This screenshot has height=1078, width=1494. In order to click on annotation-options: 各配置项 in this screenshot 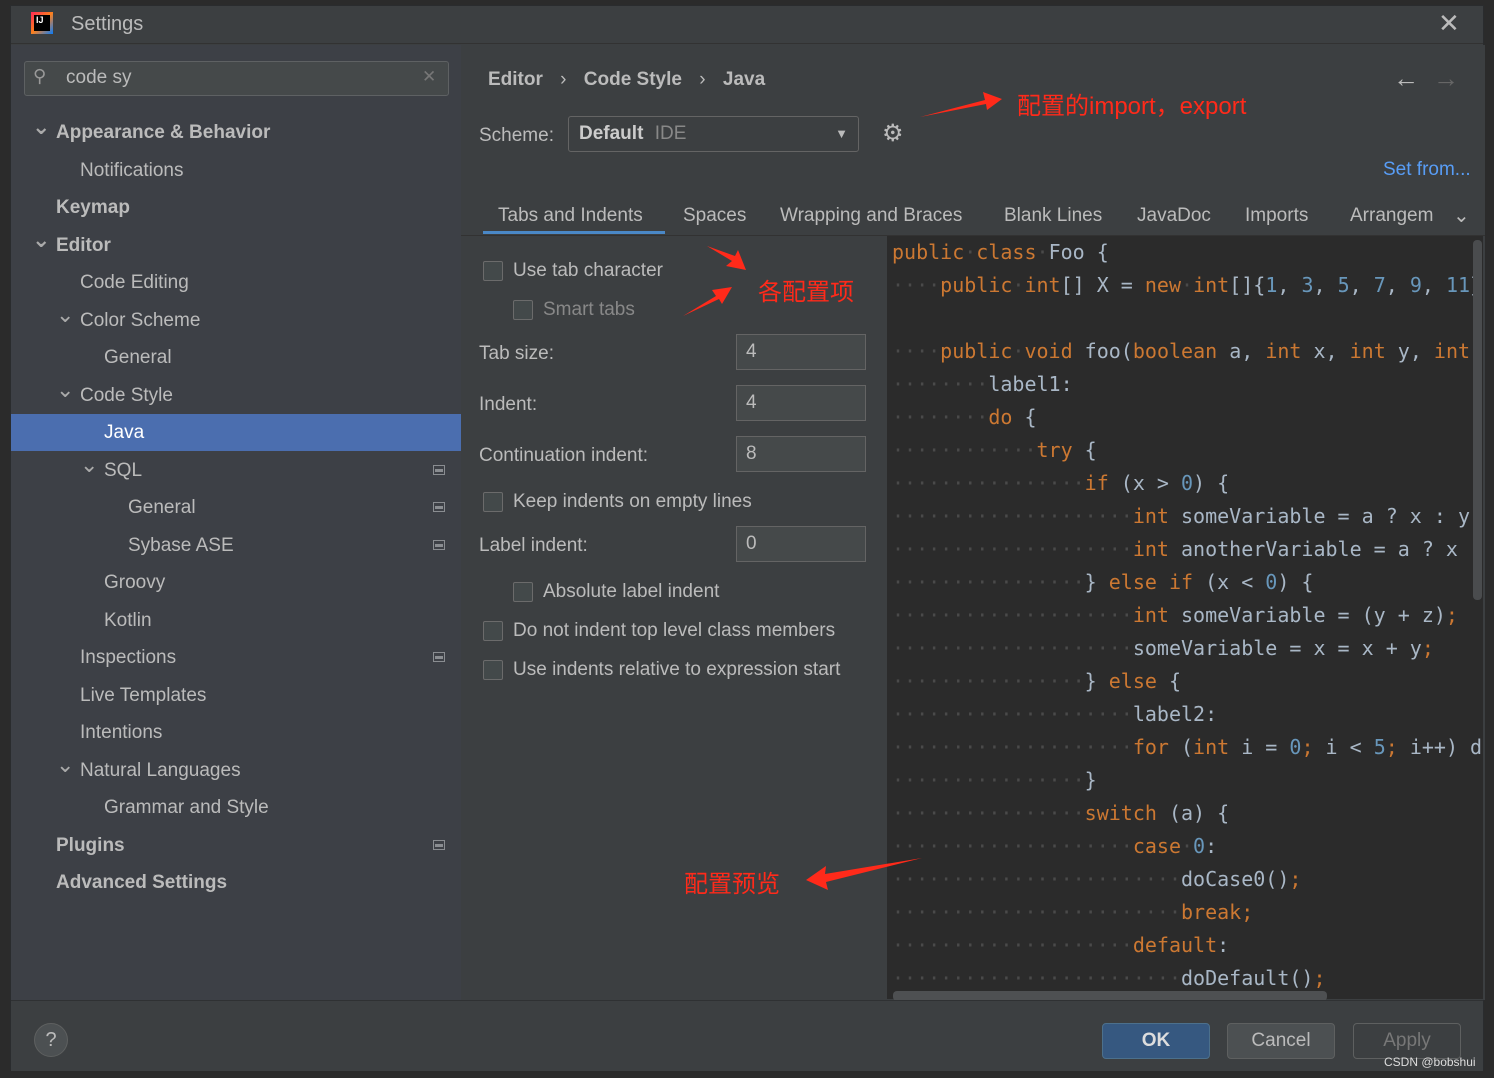, I will do `click(806, 292)`.